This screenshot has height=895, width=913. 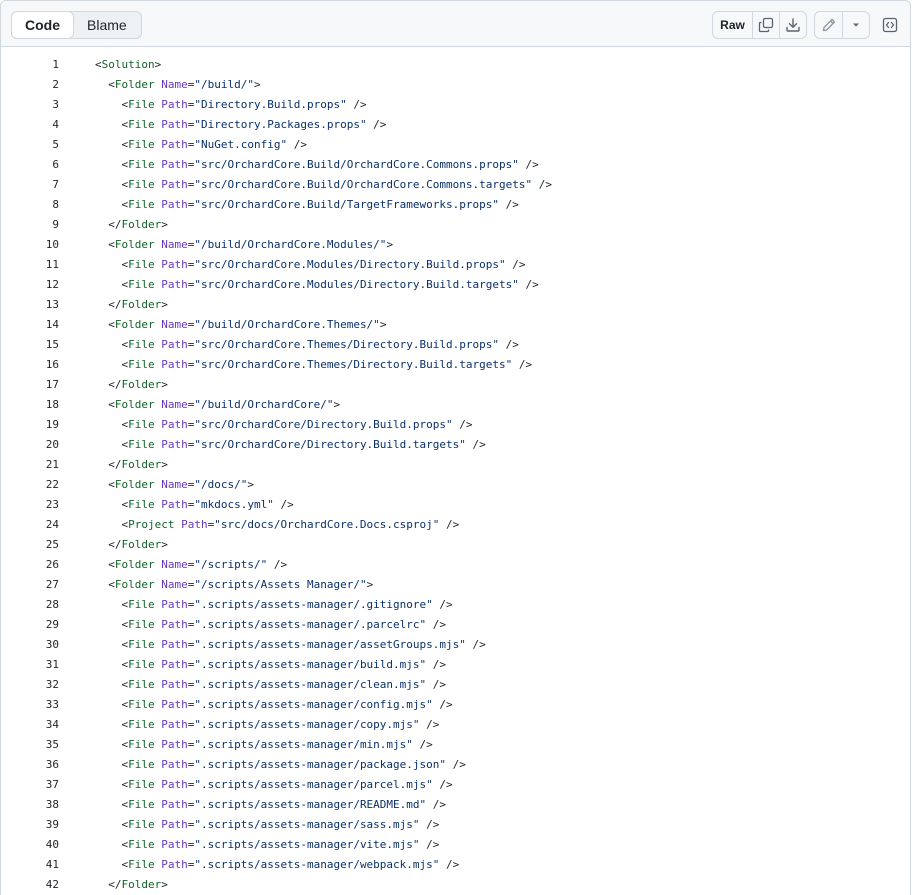 What do you see at coordinates (30, 325) in the screenshot?
I see `line-number: 14` at bounding box center [30, 325].